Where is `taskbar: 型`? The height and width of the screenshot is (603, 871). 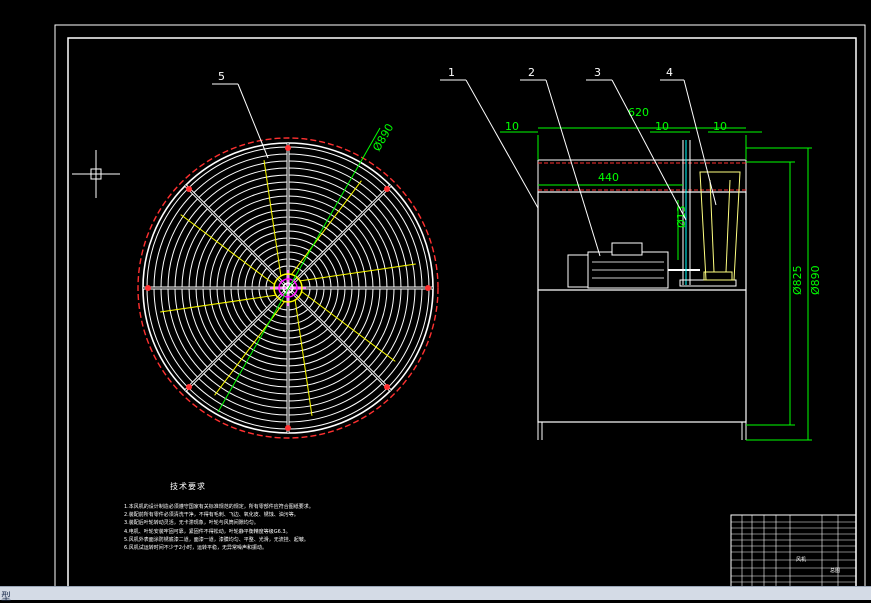 taskbar: 型 is located at coordinates (435, 594).